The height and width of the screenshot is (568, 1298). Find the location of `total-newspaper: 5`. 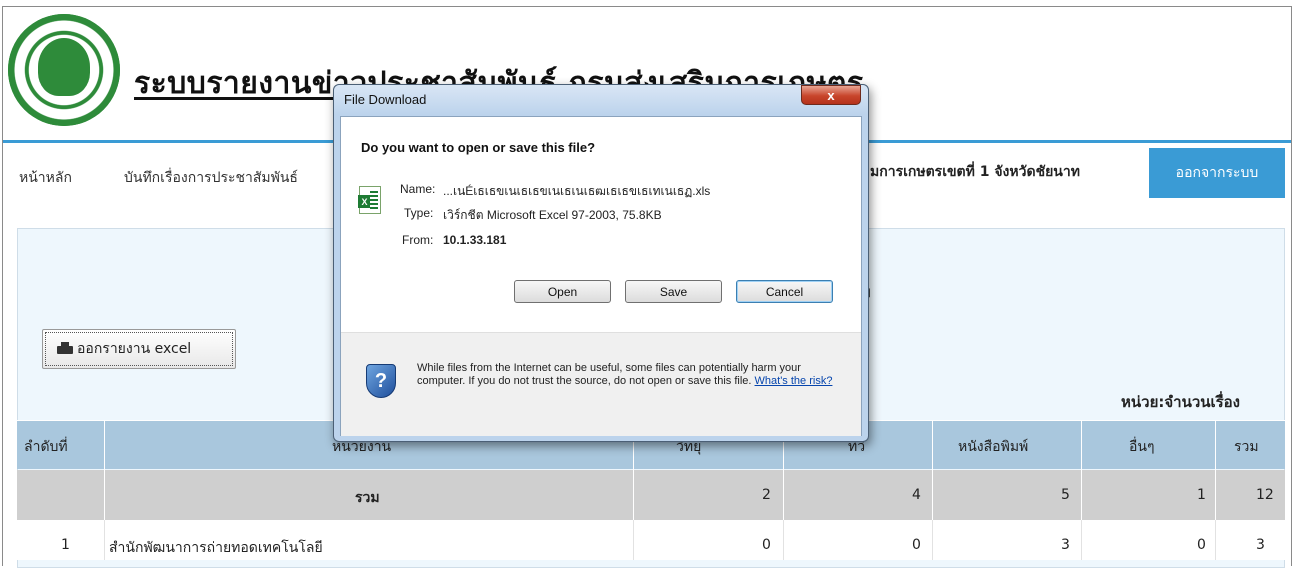

total-newspaper: 5 is located at coordinates (1065, 495).